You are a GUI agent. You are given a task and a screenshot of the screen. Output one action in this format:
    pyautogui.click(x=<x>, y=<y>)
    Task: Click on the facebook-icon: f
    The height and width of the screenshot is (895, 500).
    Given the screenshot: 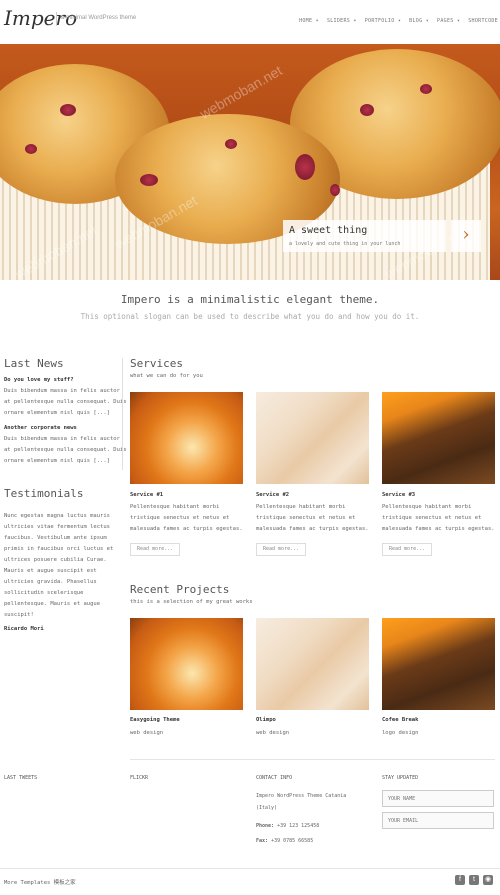 What is the action you would take?
    pyautogui.click(x=460, y=880)
    